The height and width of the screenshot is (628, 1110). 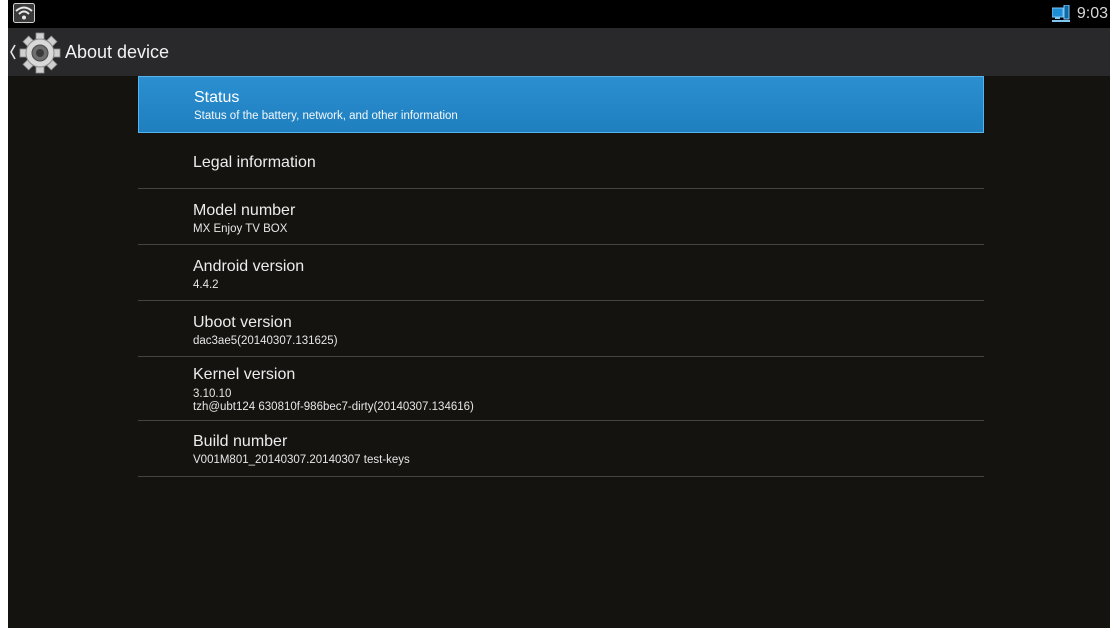 I want to click on item-summary: dac3ae5(20140307.131625), so click(x=265, y=341).